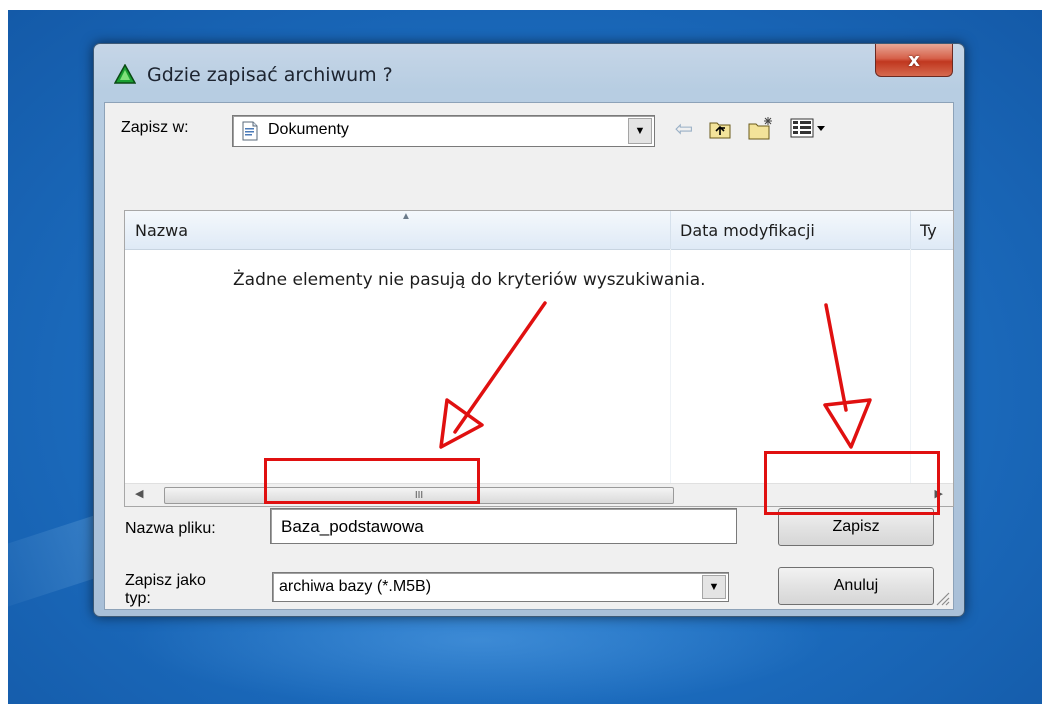 The width and height of the screenshot is (1050, 715). What do you see at coordinates (942, 598) in the screenshot?
I see `resize-grip-icon` at bounding box center [942, 598].